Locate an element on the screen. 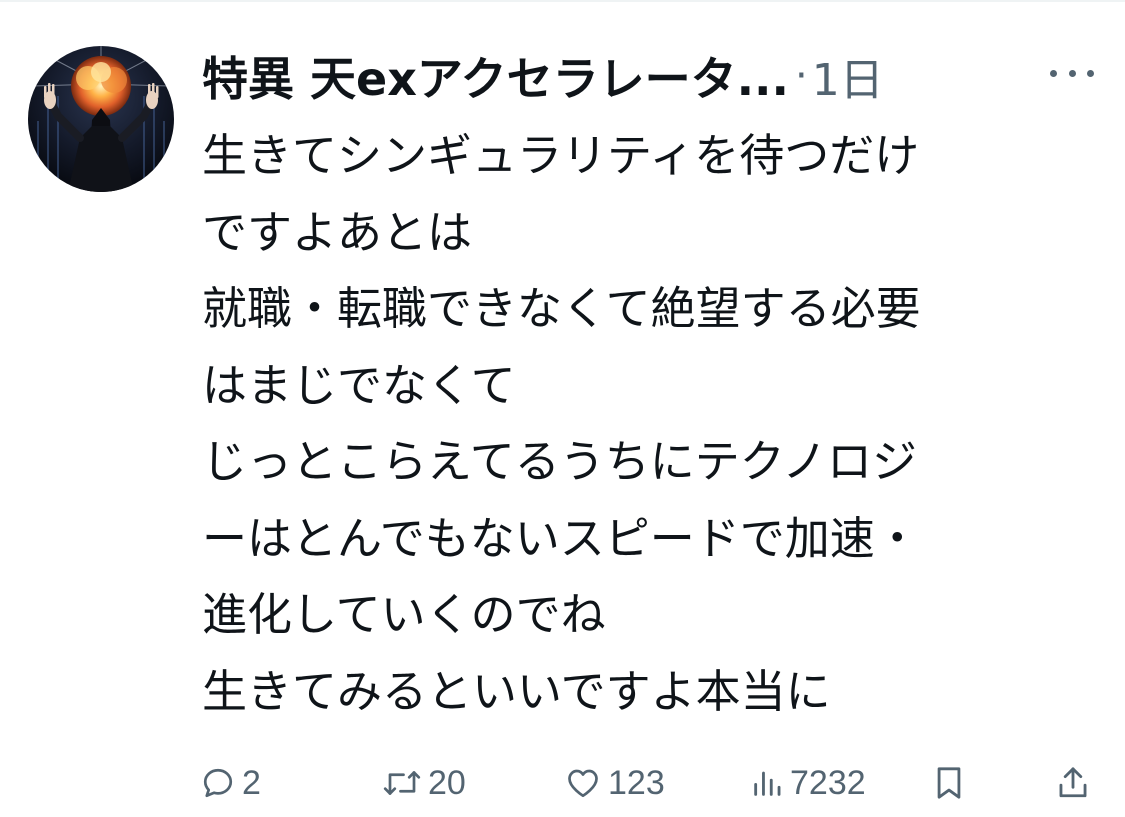 This screenshot has width=1125, height=817. post-header: 特異 天exアクセラレータ... · 1日 is located at coordinates (652, 76).